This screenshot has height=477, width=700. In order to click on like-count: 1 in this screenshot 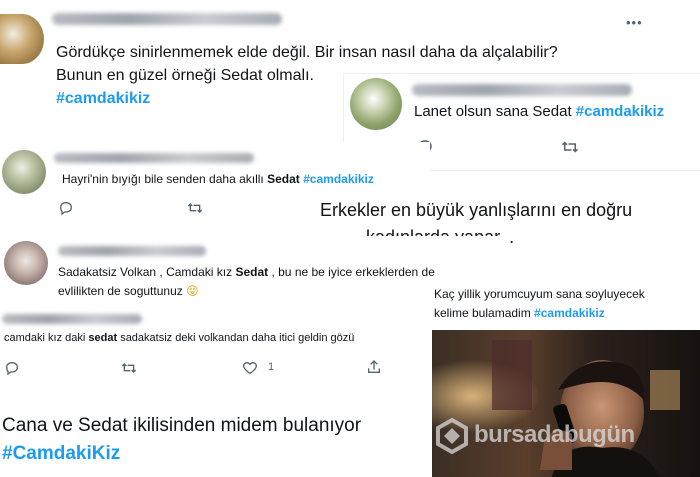, I will do `click(271, 367)`.